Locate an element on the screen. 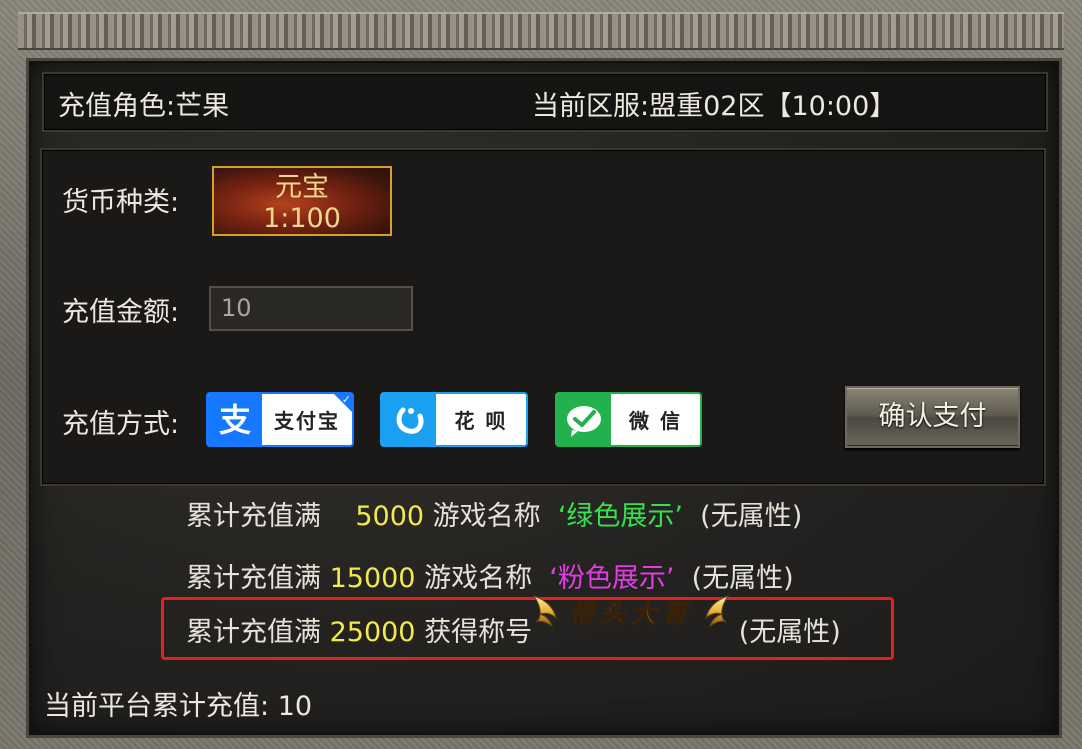 This screenshot has height=749, width=1082. tier-row-1: 累计充值满 5000 游戏名称 ‘绿色展示’ (无属性) is located at coordinates (494, 513).